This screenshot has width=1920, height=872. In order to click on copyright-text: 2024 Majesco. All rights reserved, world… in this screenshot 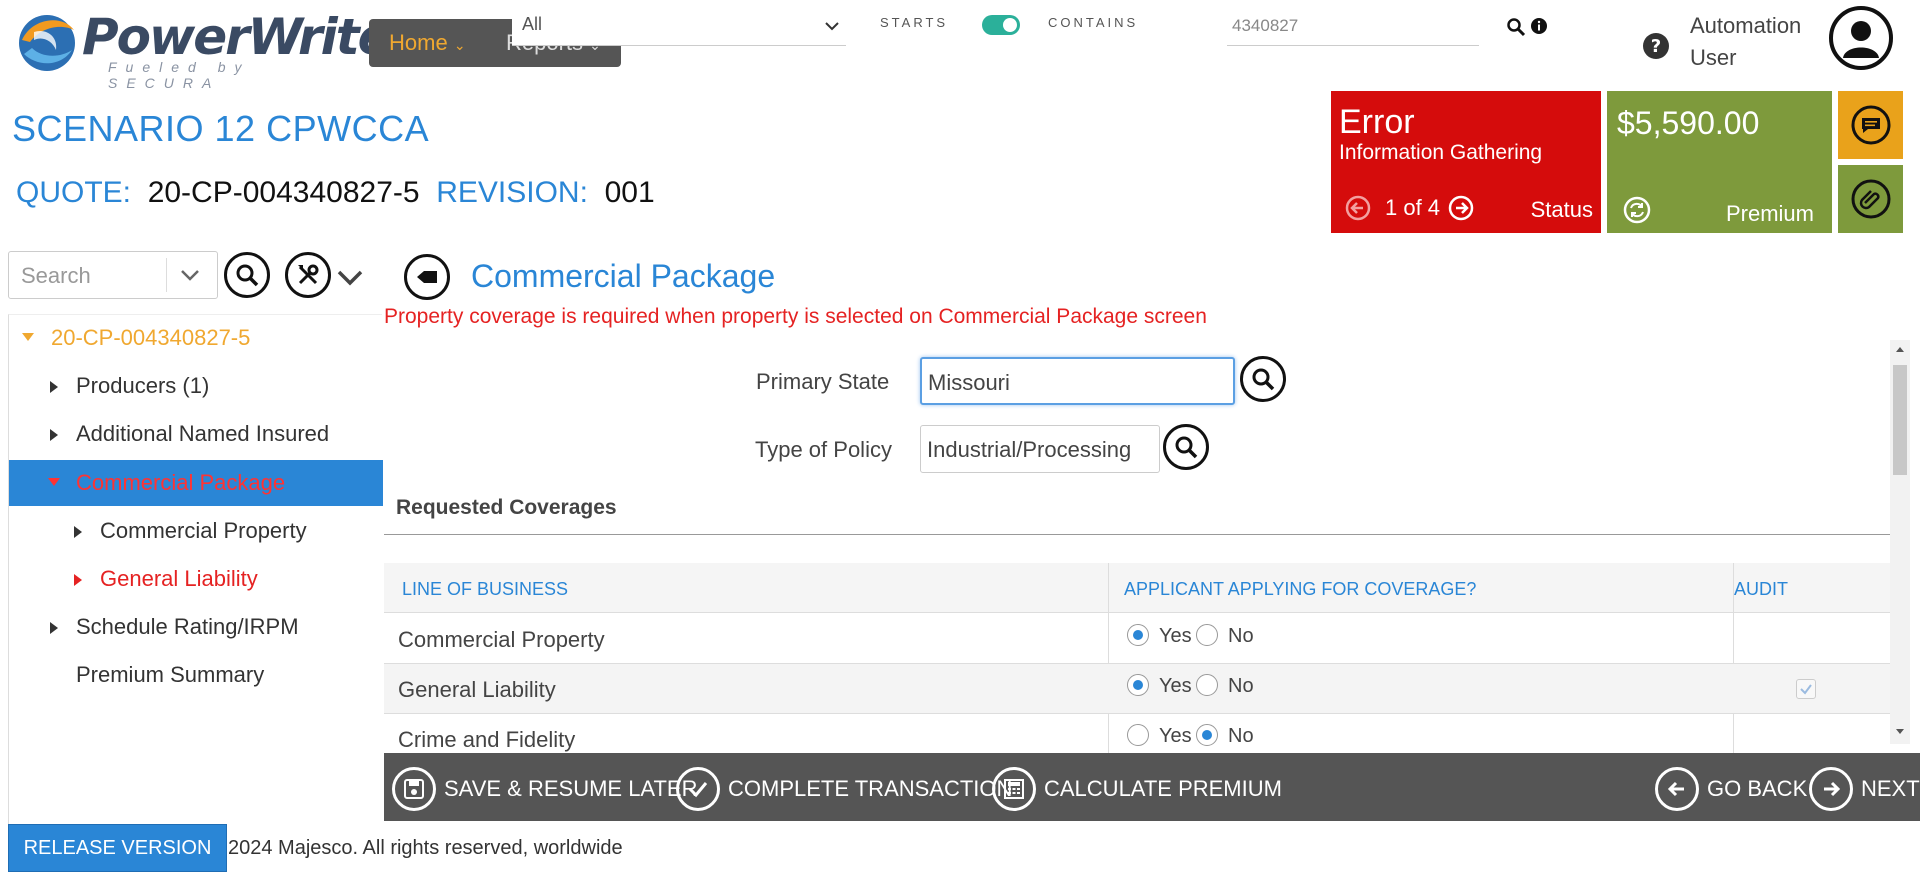, I will do `click(425, 848)`.